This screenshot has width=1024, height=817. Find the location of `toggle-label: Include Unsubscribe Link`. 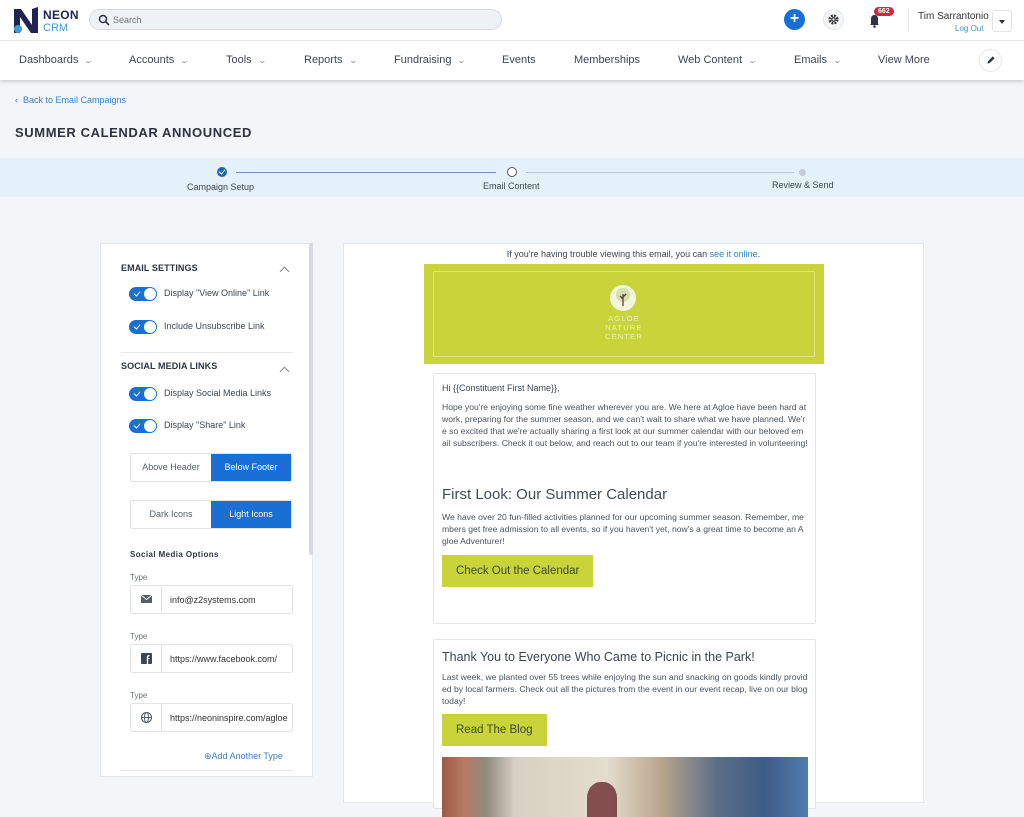

toggle-label: Include Unsubscribe Link is located at coordinates (214, 326).